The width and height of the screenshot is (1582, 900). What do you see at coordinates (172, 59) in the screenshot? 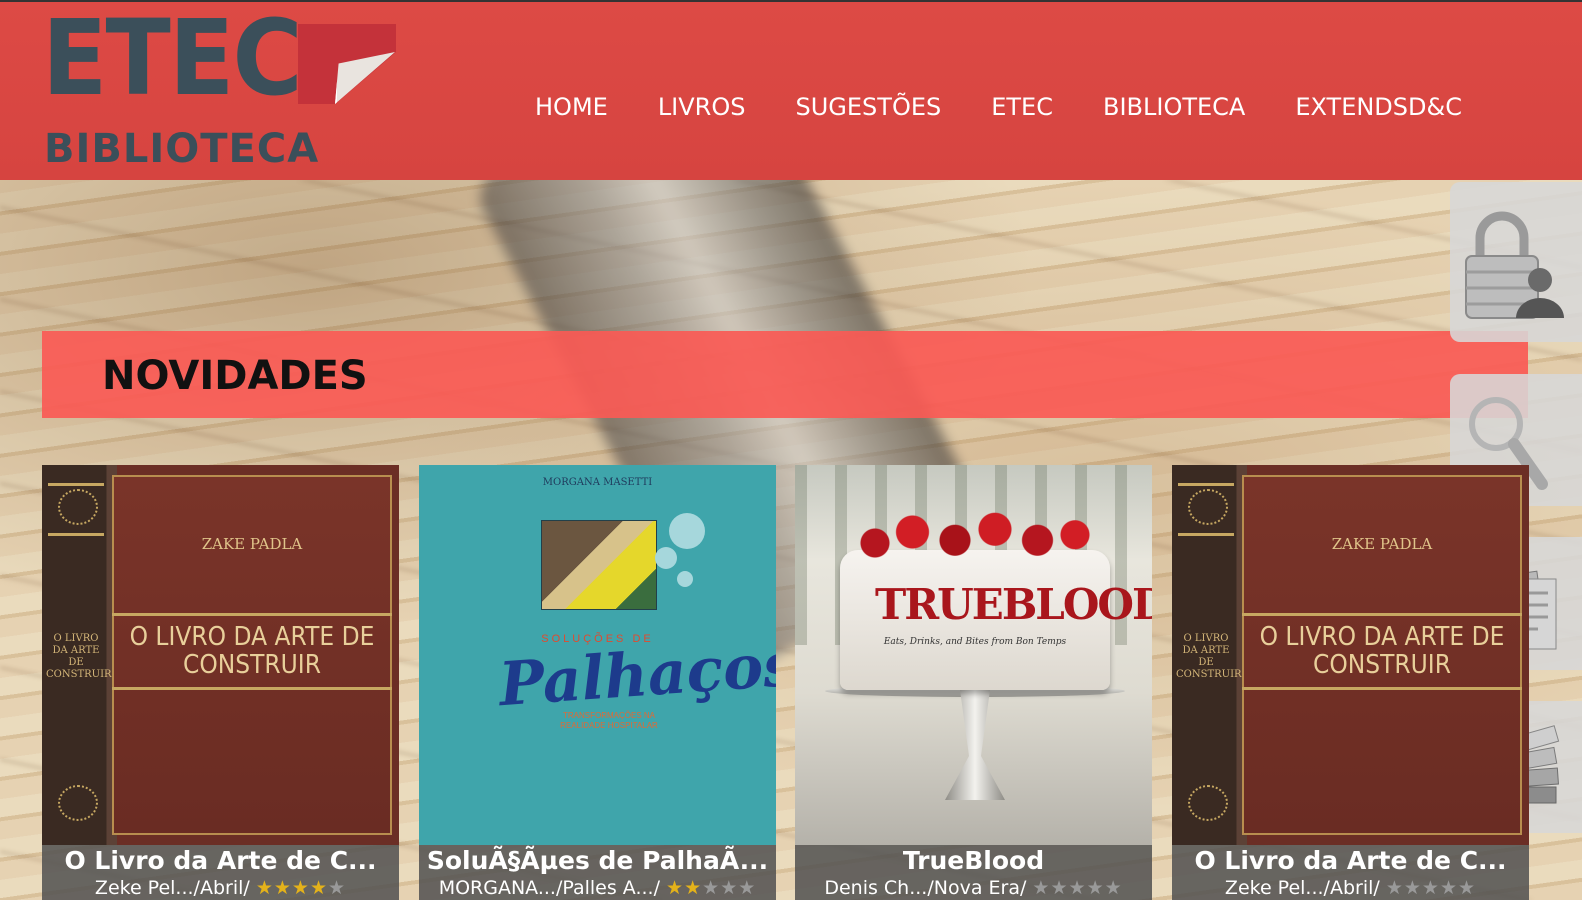
I see `logo-main: ETEC` at bounding box center [172, 59].